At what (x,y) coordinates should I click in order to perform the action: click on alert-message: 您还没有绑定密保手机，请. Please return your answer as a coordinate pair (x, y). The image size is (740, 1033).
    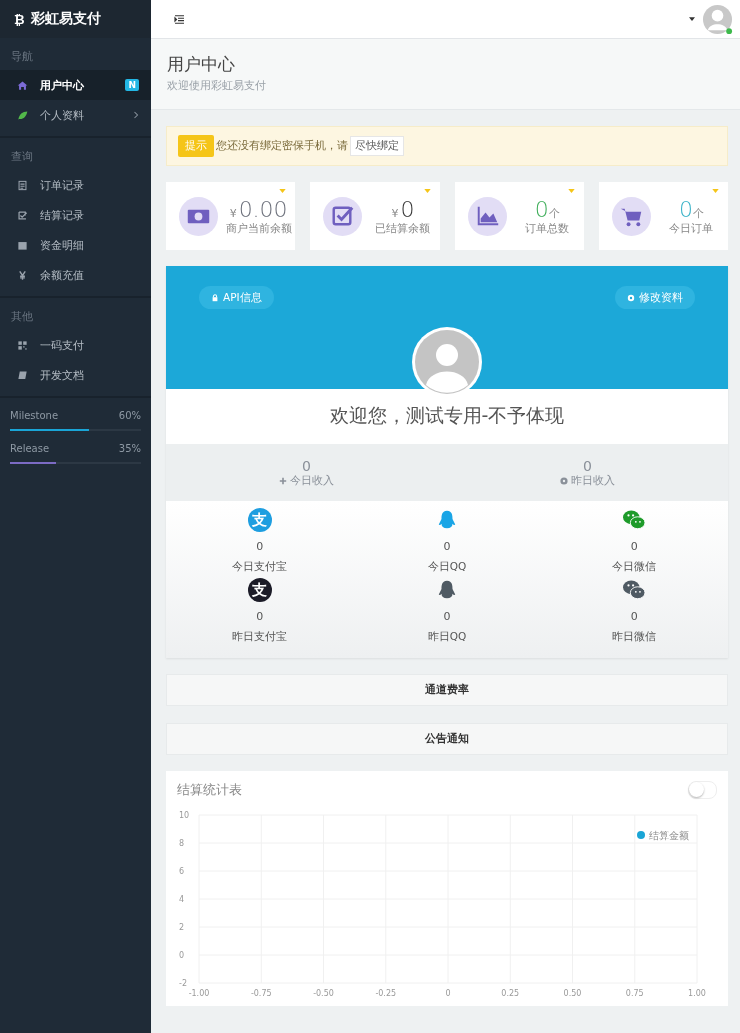
    Looking at the image, I should click on (282, 146).